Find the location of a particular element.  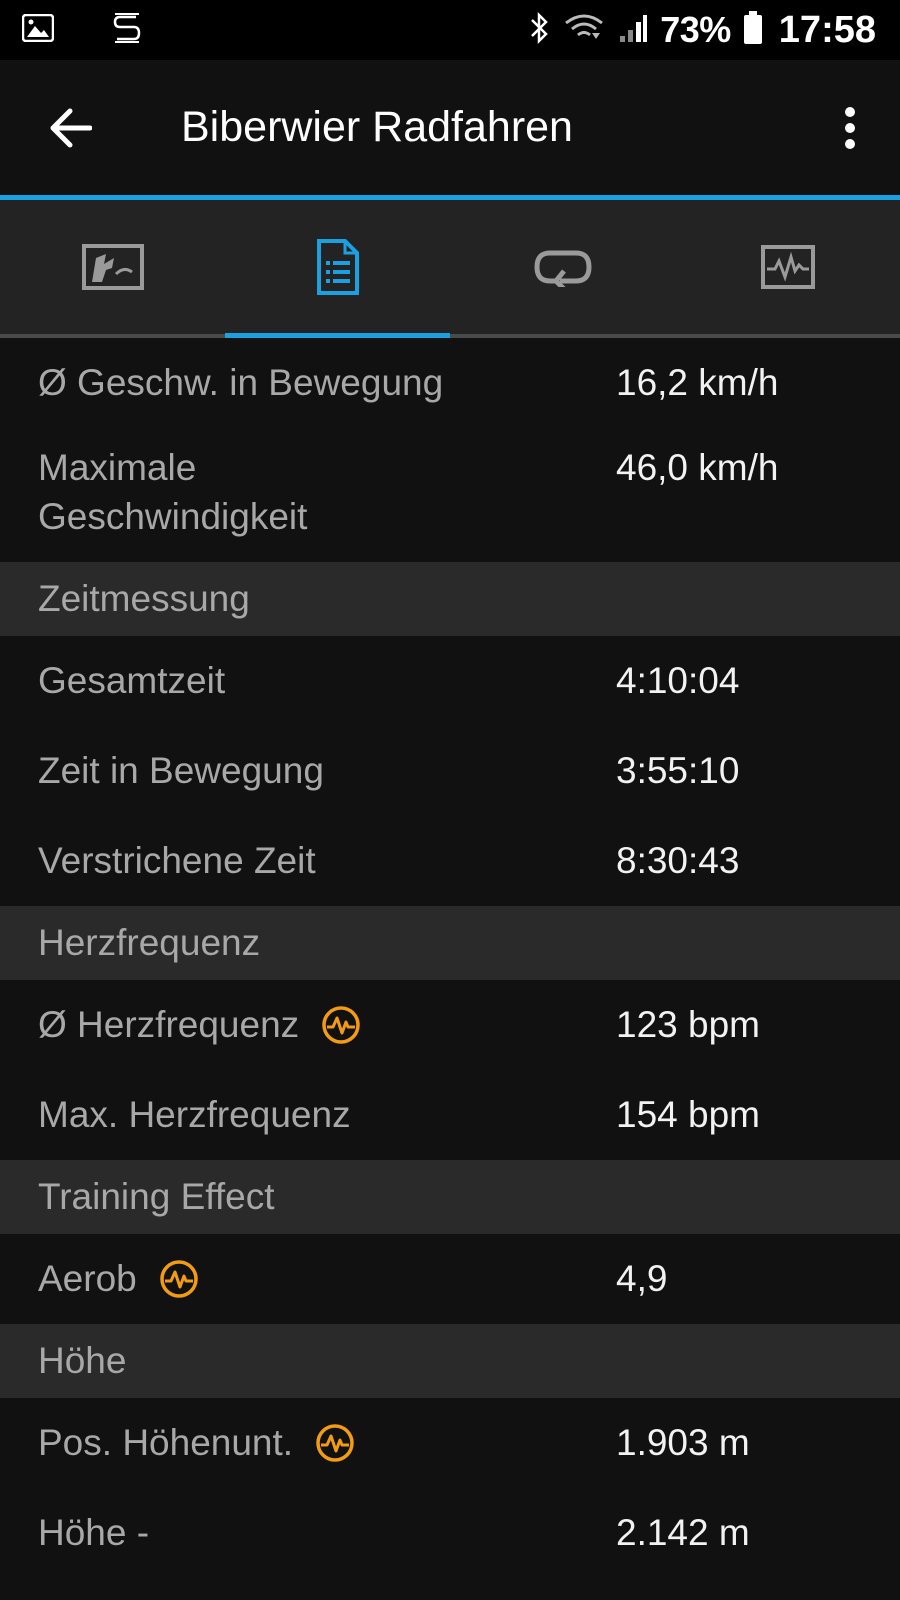

stat-value: 4:10:04 is located at coordinates (678, 680).